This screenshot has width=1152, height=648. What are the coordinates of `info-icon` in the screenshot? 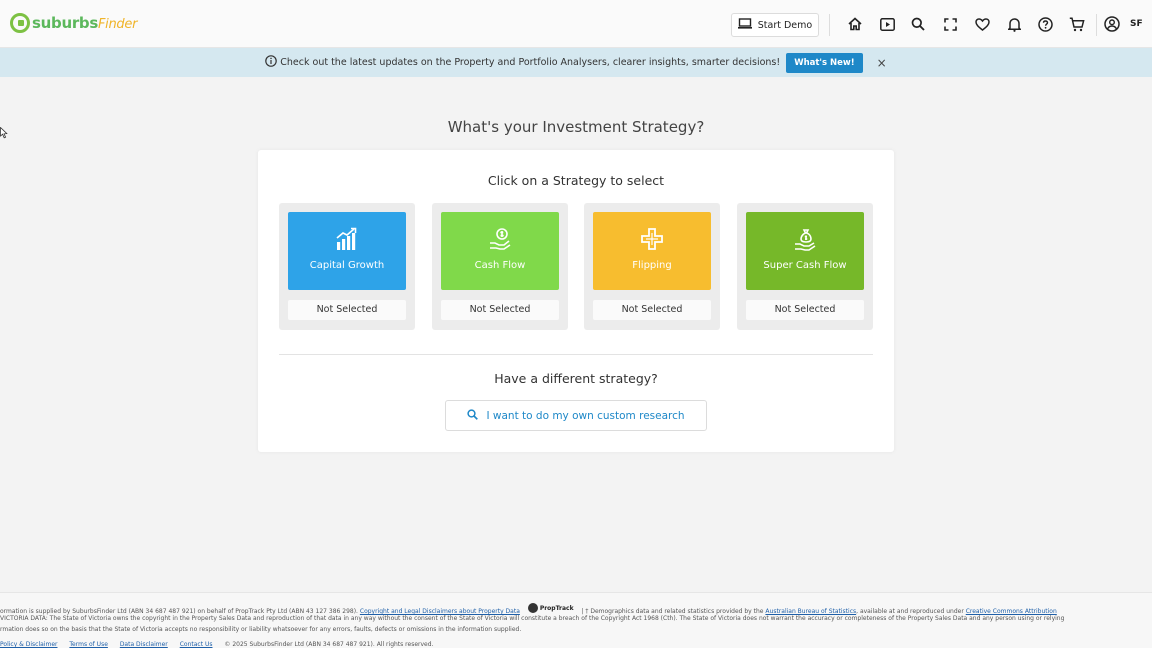 It's located at (271, 62).